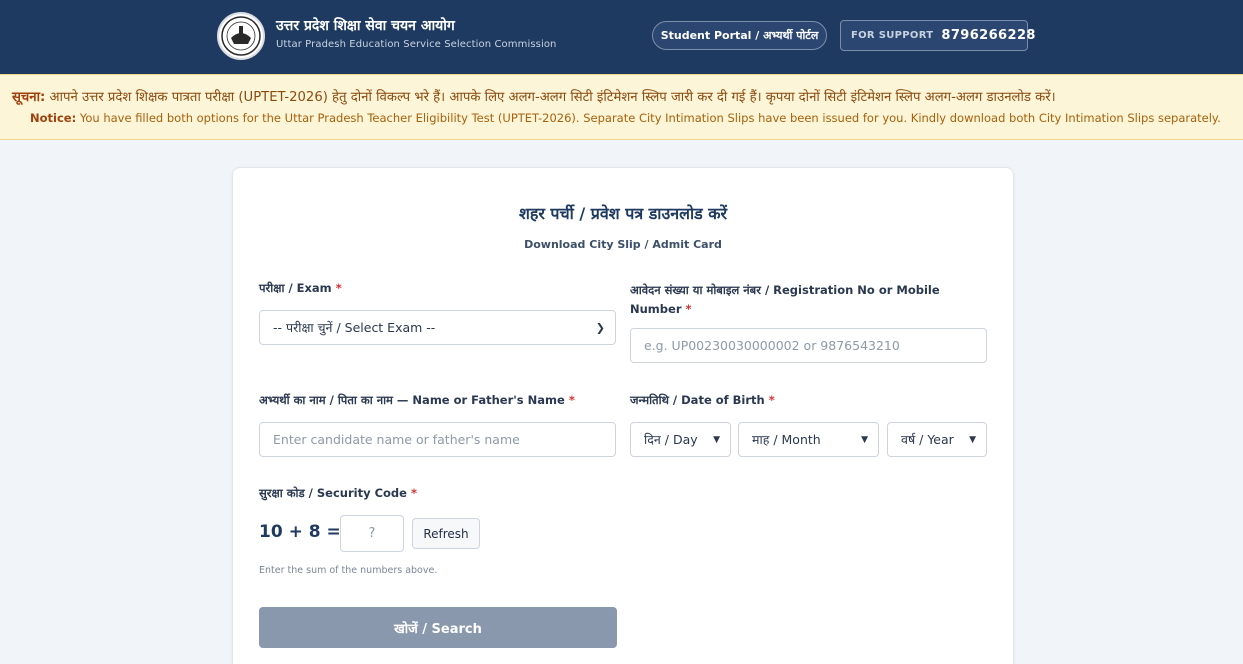 This screenshot has height=664, width=1243. I want to click on dob-label: जन्मतिथि / Date of Birth *, so click(702, 400).